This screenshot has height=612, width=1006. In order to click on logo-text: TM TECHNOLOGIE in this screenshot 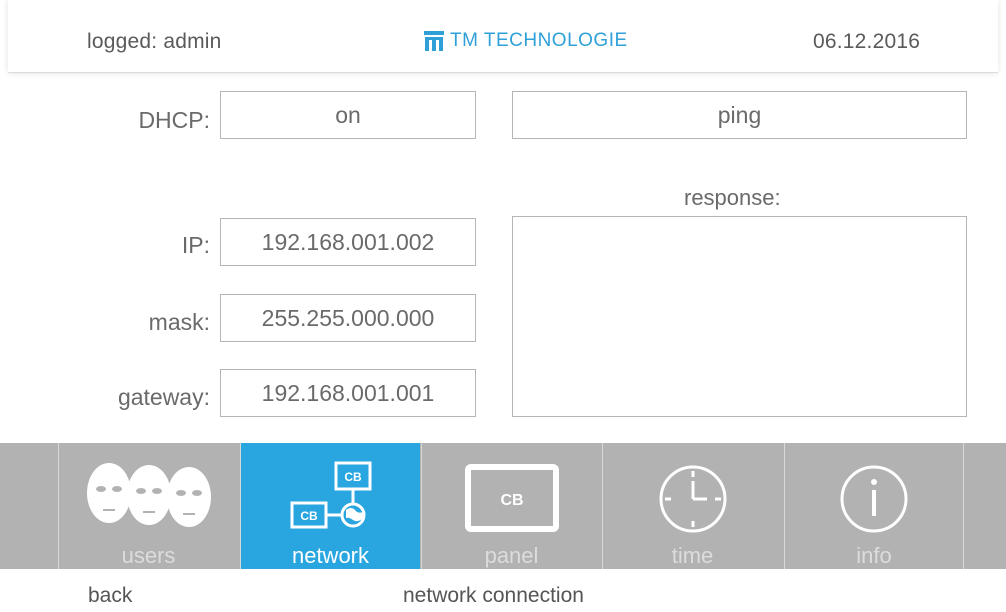, I will do `click(539, 40)`.